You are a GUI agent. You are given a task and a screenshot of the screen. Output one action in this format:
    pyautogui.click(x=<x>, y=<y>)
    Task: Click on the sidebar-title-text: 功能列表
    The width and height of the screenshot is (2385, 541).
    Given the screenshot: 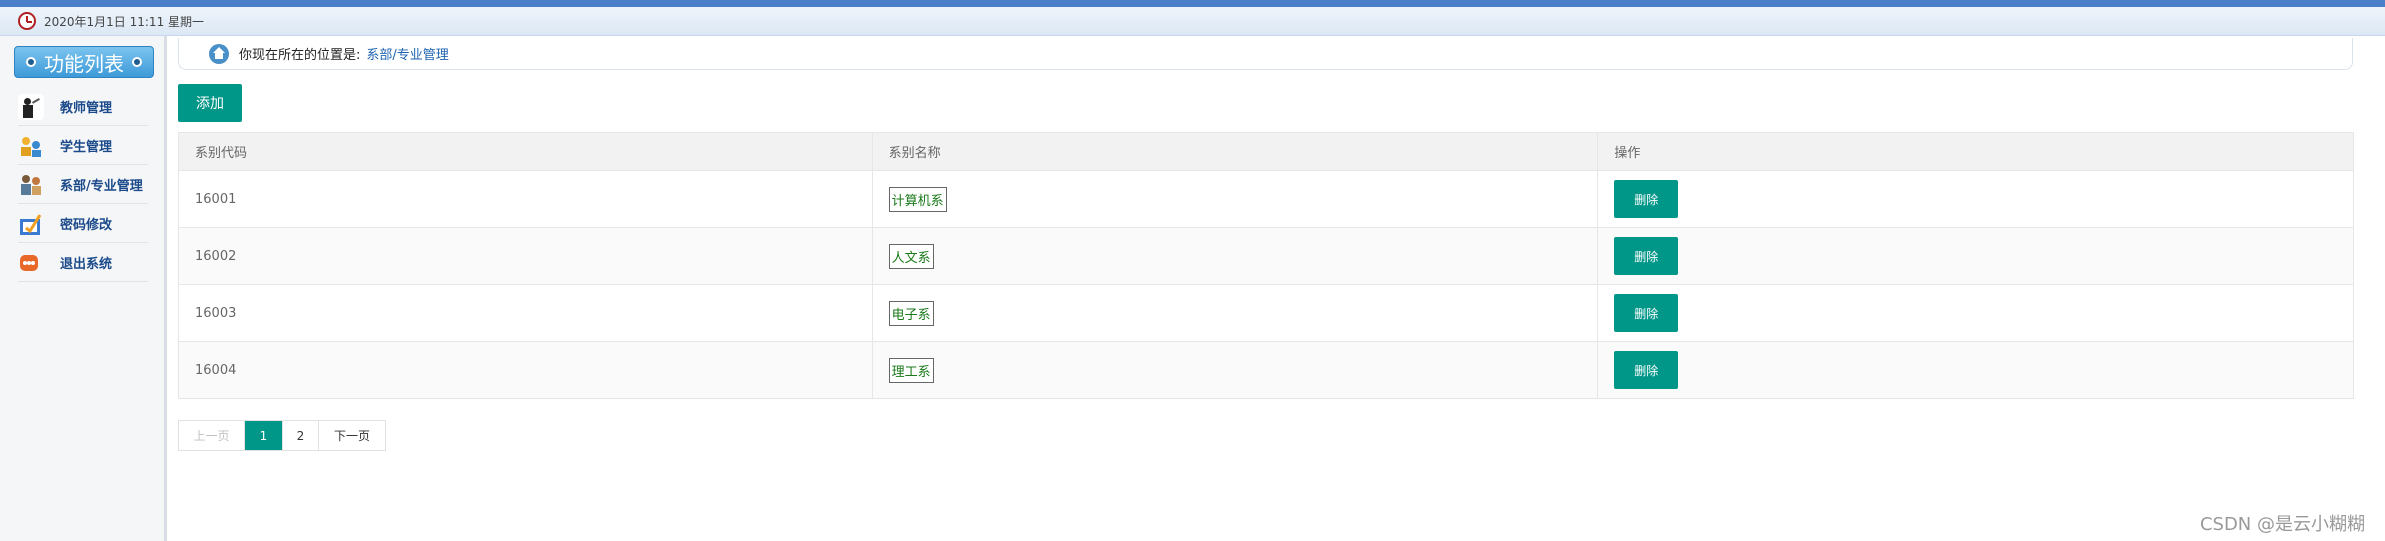 What is the action you would take?
    pyautogui.click(x=84, y=63)
    